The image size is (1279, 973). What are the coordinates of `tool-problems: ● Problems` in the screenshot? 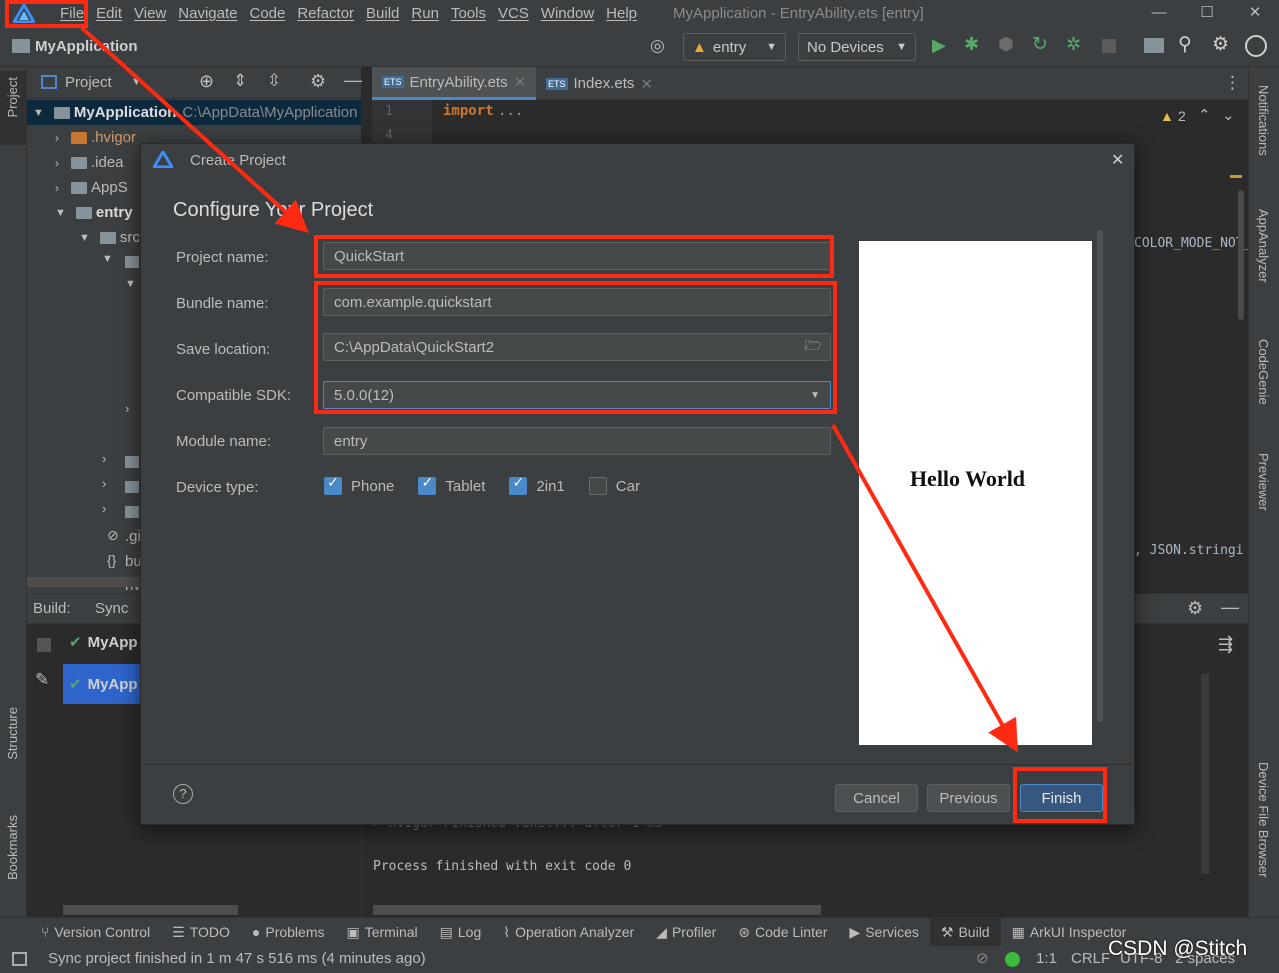 It's located at (288, 932).